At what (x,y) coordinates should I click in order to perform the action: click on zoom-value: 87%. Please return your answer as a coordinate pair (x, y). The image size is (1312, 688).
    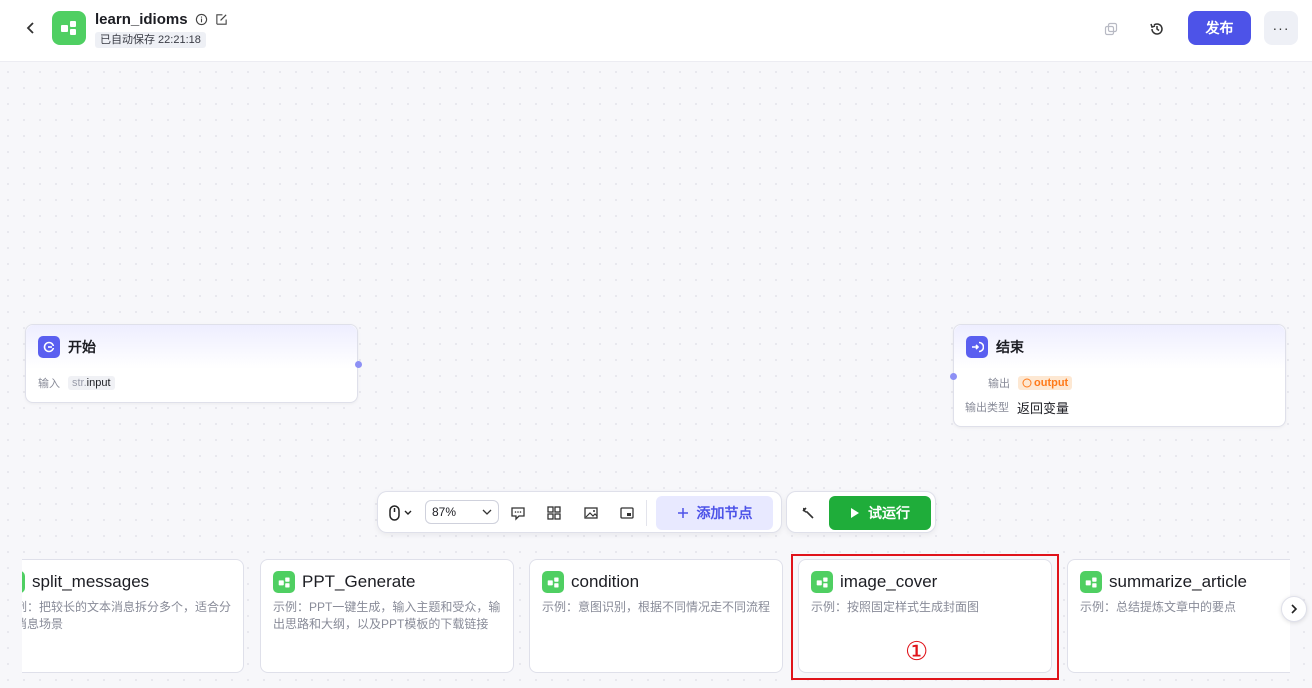
    Looking at the image, I should click on (444, 512).